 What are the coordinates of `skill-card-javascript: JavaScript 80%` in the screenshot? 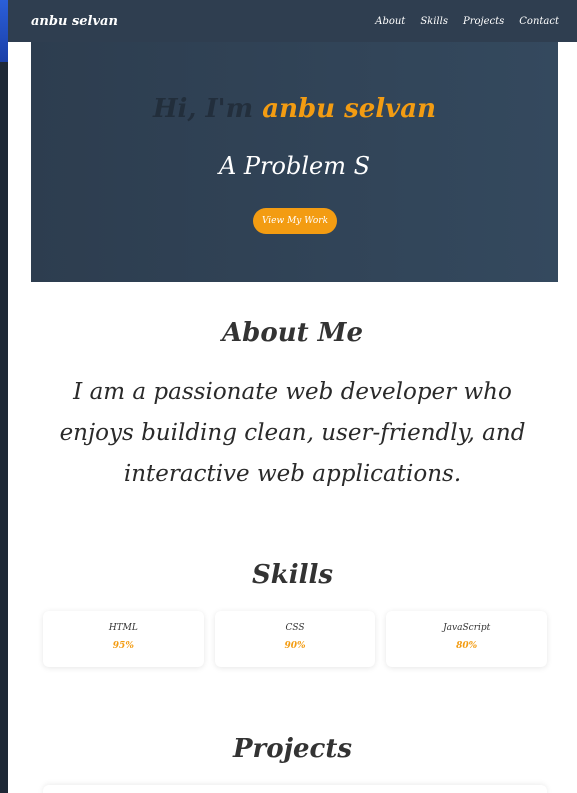 It's located at (467, 639).